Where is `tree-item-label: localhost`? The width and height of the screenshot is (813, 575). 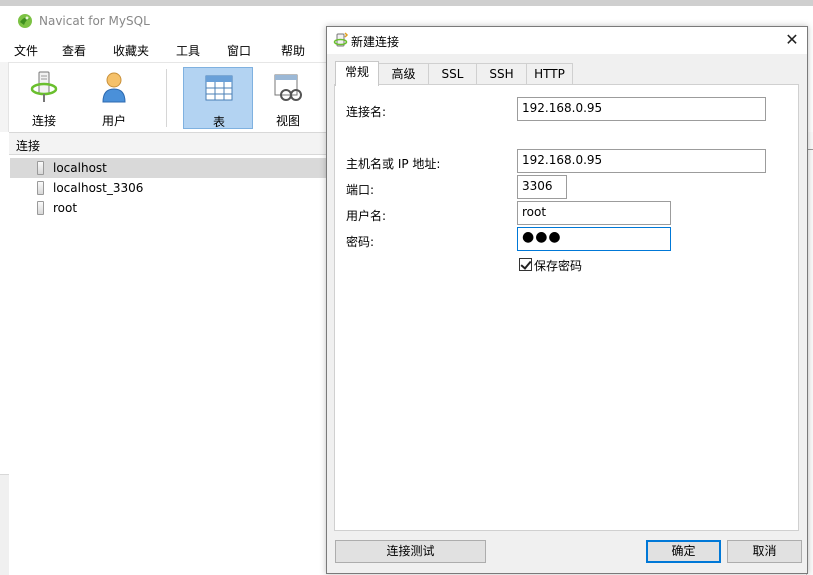 tree-item-label: localhost is located at coordinates (80, 168).